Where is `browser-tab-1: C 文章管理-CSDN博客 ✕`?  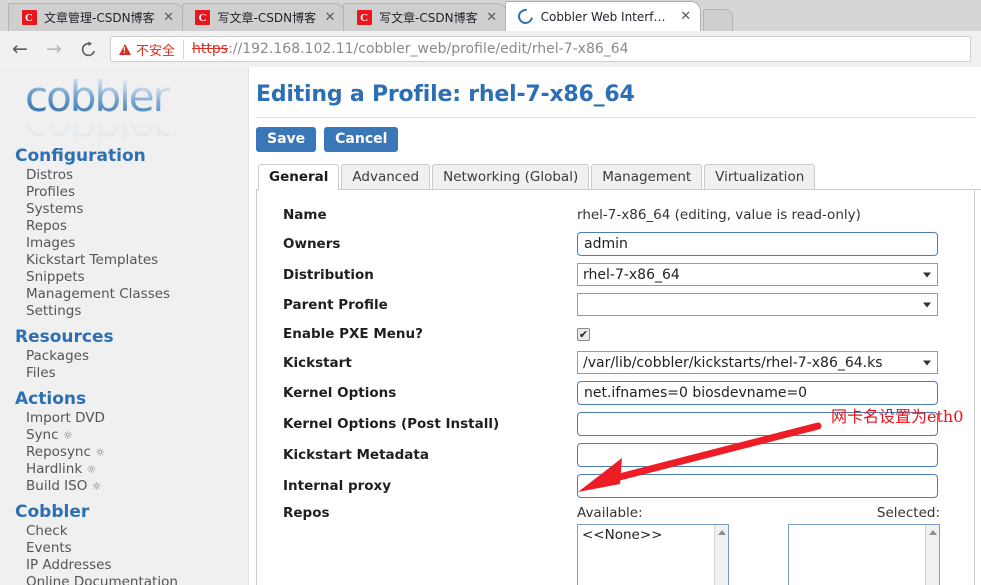 browser-tab-1: C 文章管理-CSDN博客 ✕ is located at coordinates (96, 17).